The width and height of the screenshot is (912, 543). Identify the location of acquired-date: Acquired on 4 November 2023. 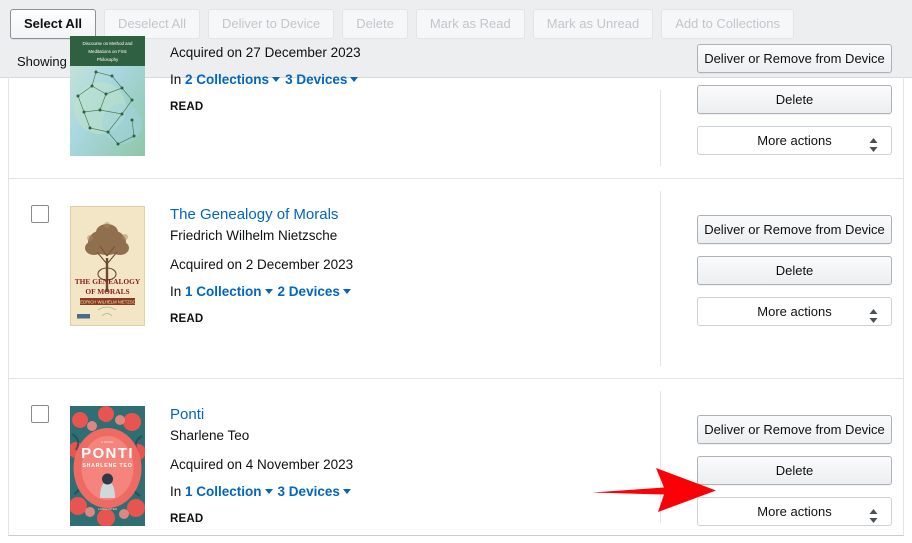
(262, 464).